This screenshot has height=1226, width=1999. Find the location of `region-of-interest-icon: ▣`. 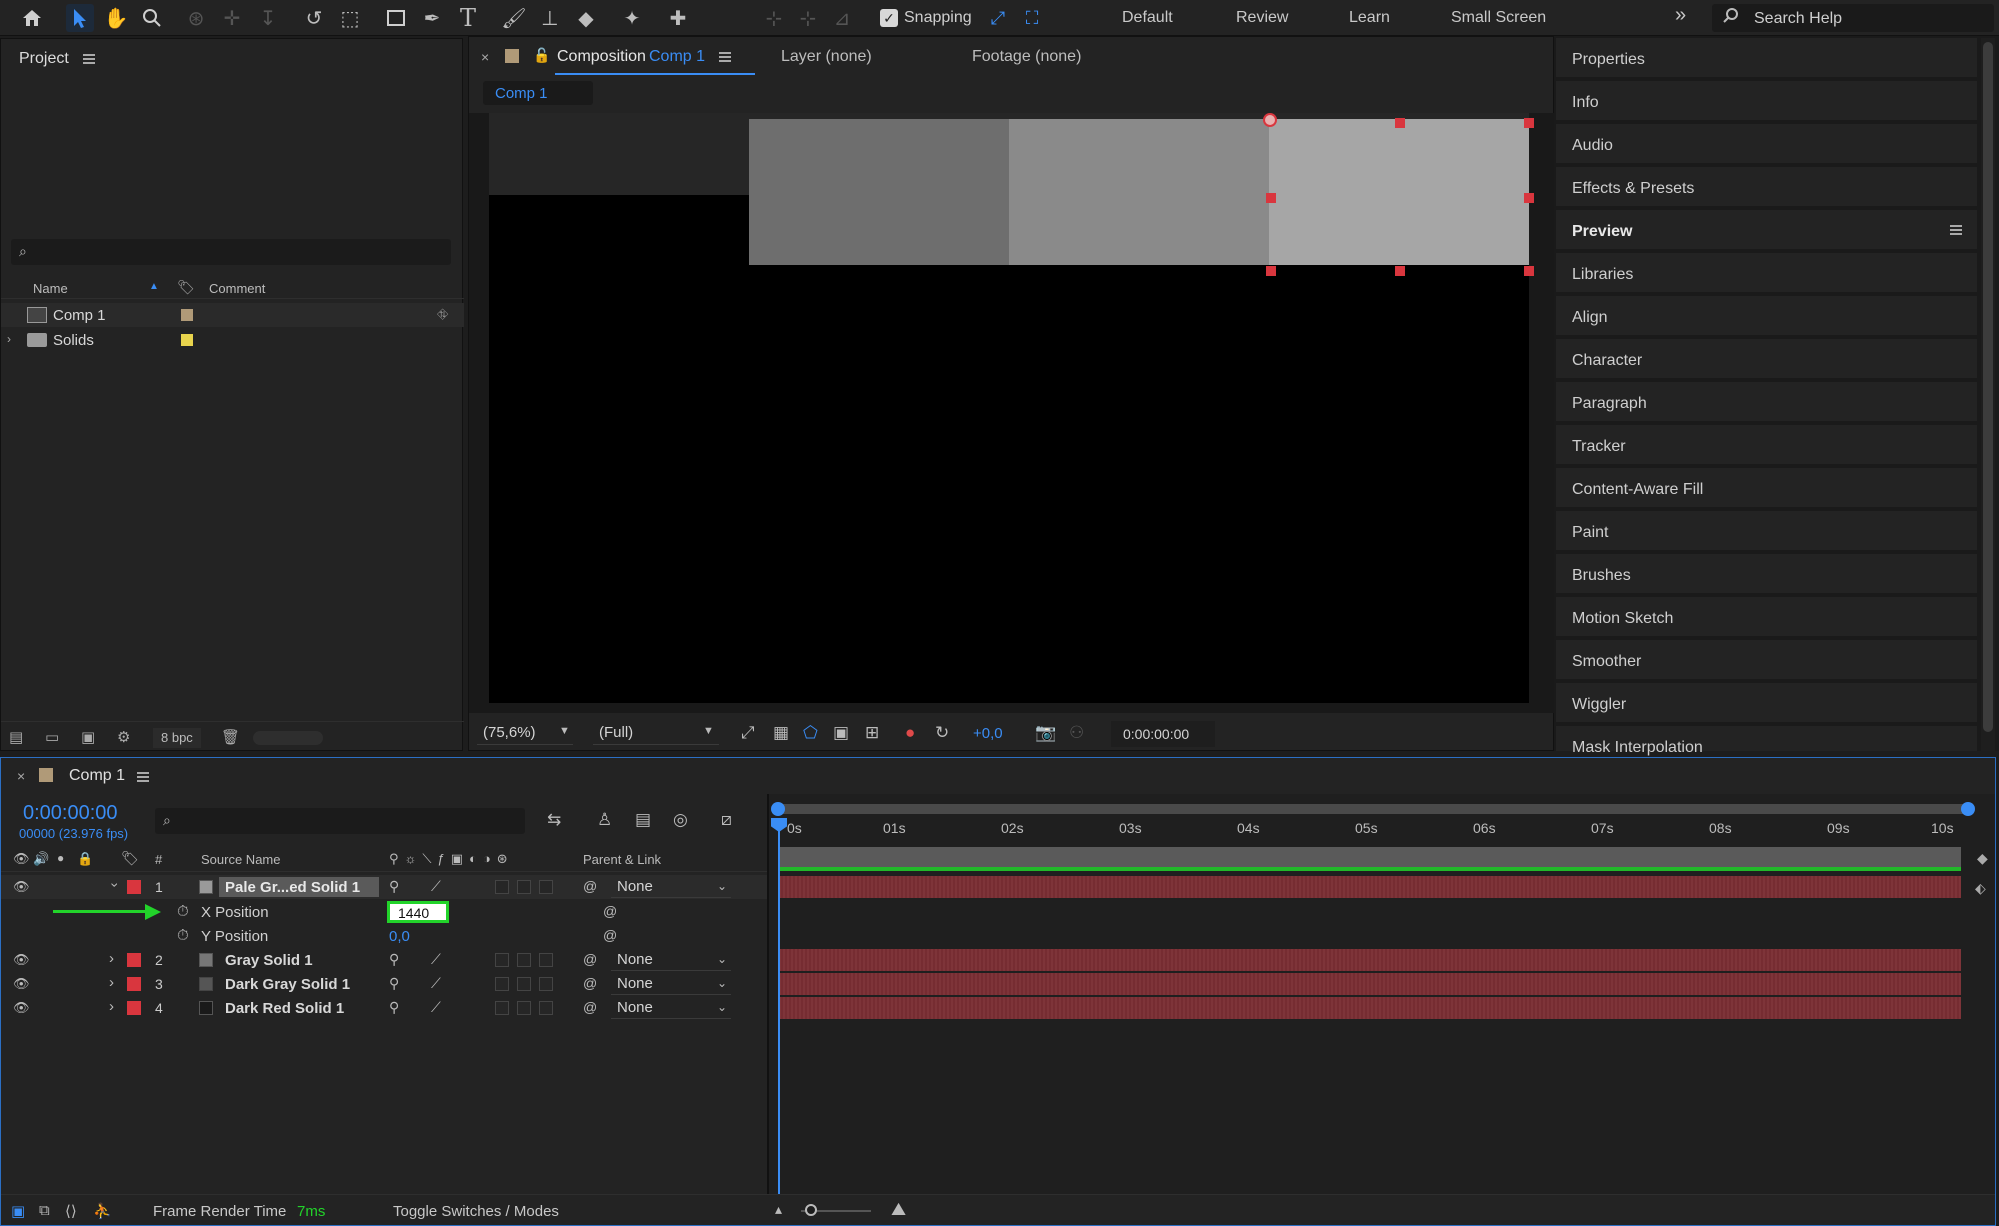

region-of-interest-icon: ▣ is located at coordinates (841, 733).